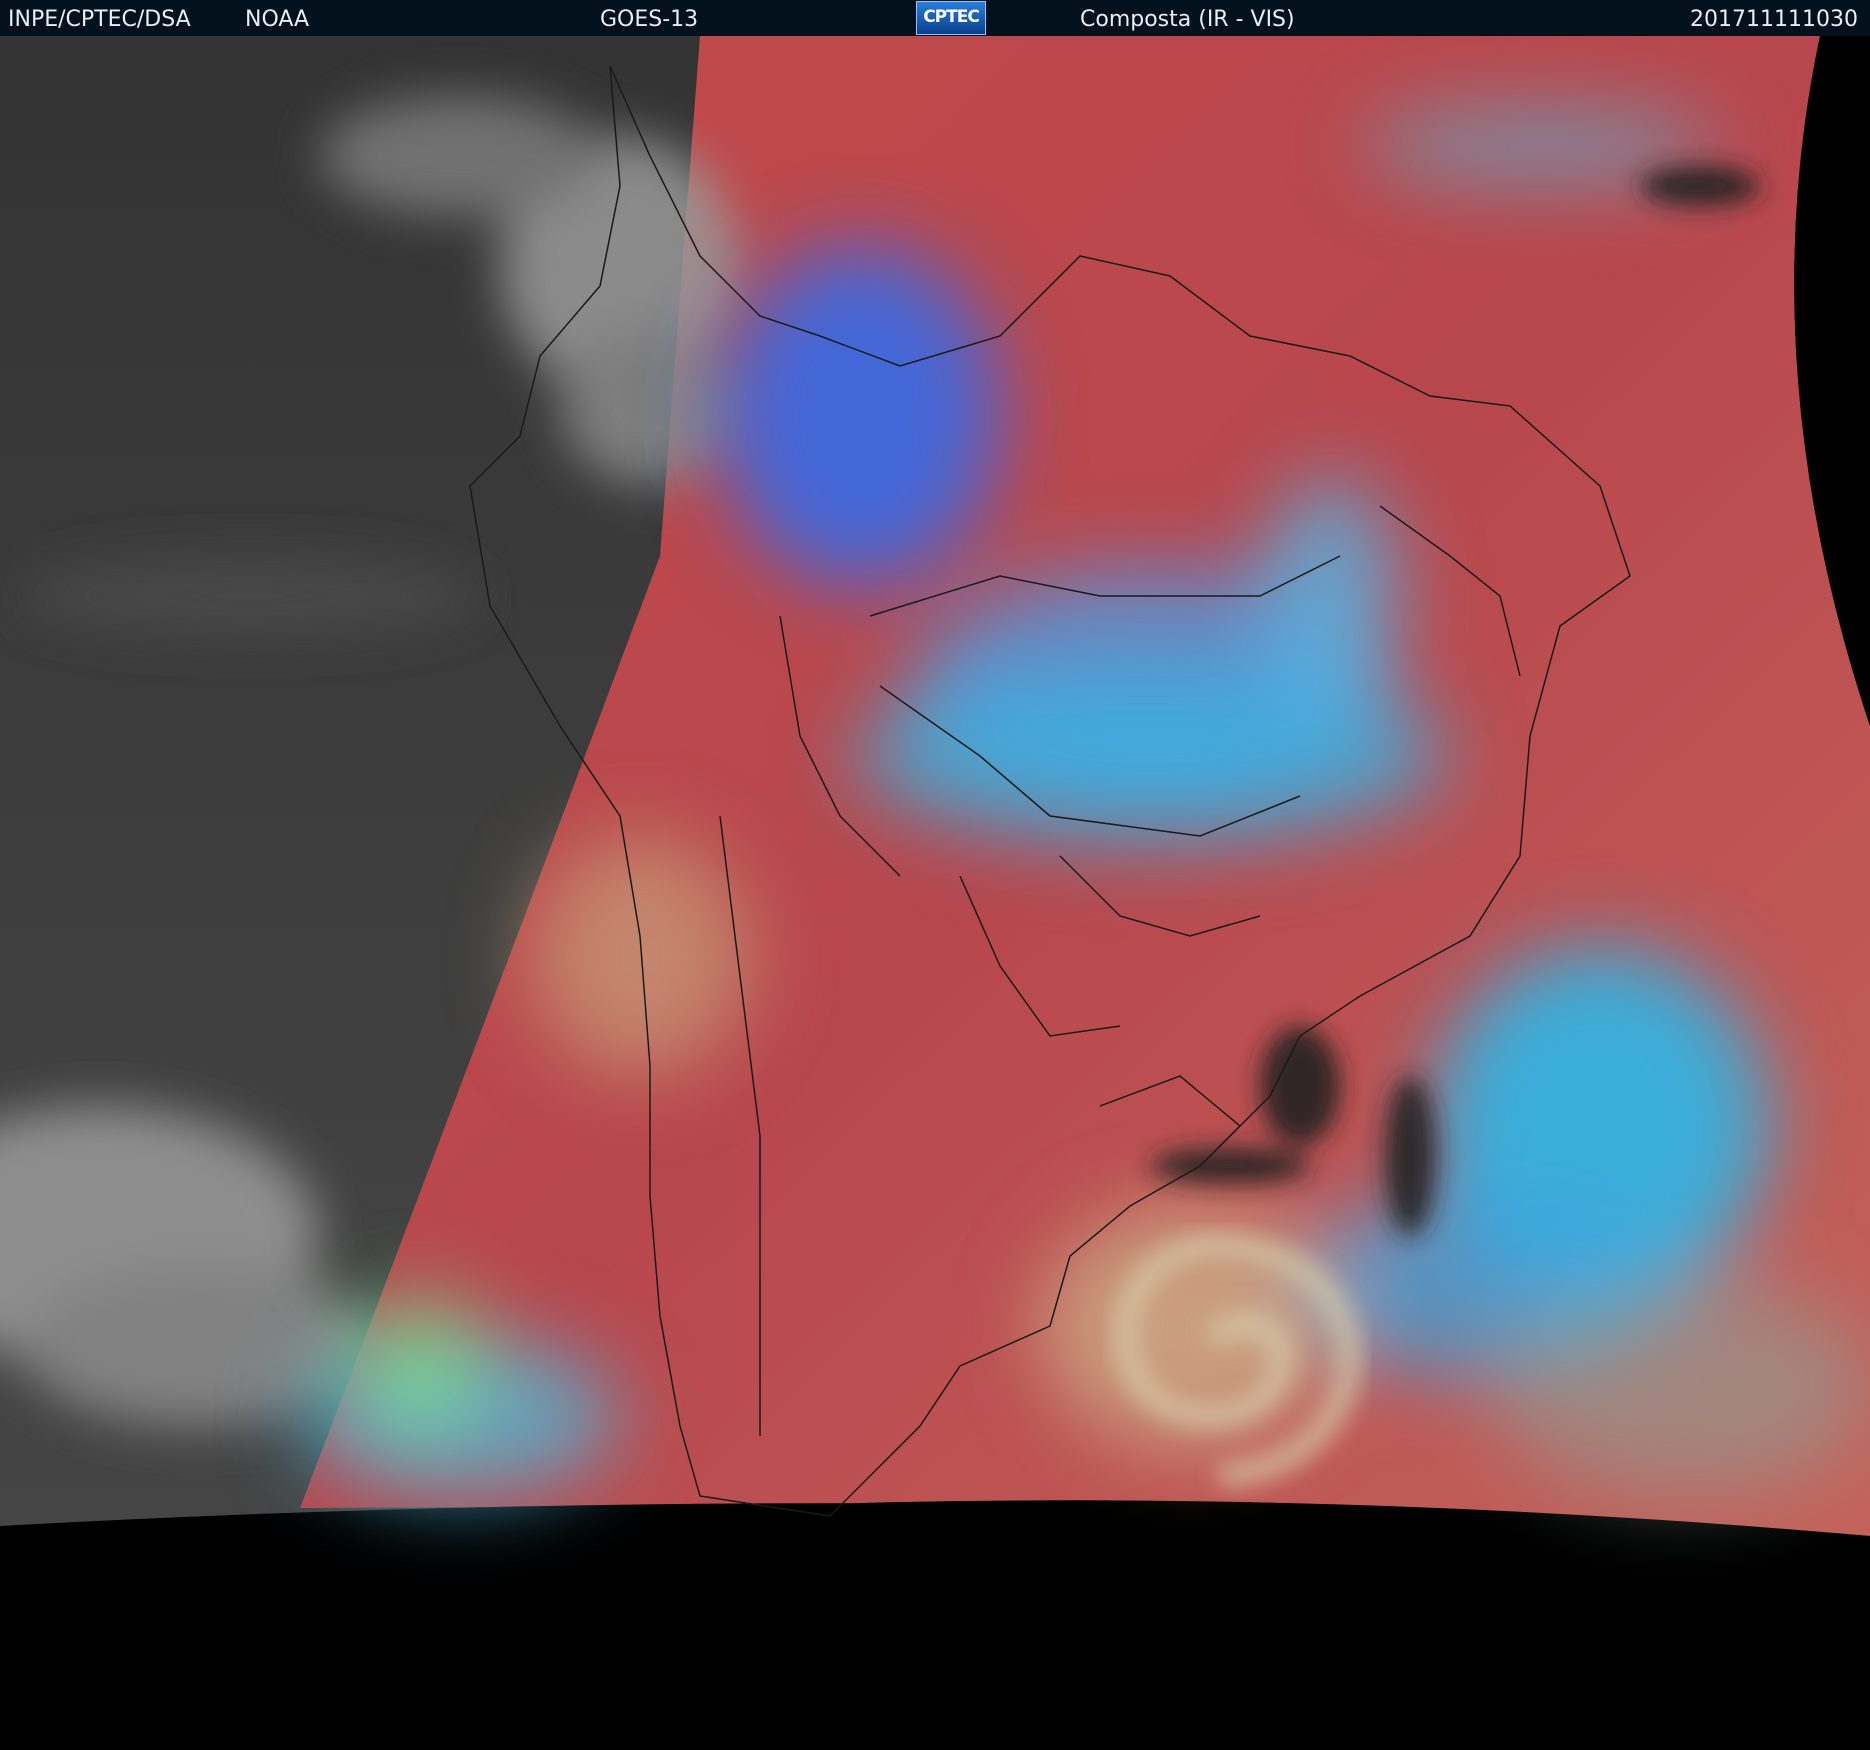  I want to click on cptec-logo: CPTEC, so click(951, 18).